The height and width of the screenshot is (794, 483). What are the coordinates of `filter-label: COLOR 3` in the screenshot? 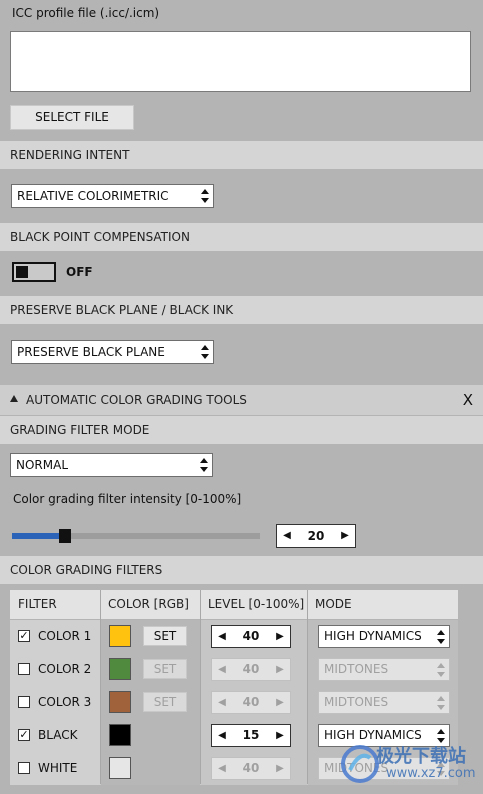 It's located at (65, 702).